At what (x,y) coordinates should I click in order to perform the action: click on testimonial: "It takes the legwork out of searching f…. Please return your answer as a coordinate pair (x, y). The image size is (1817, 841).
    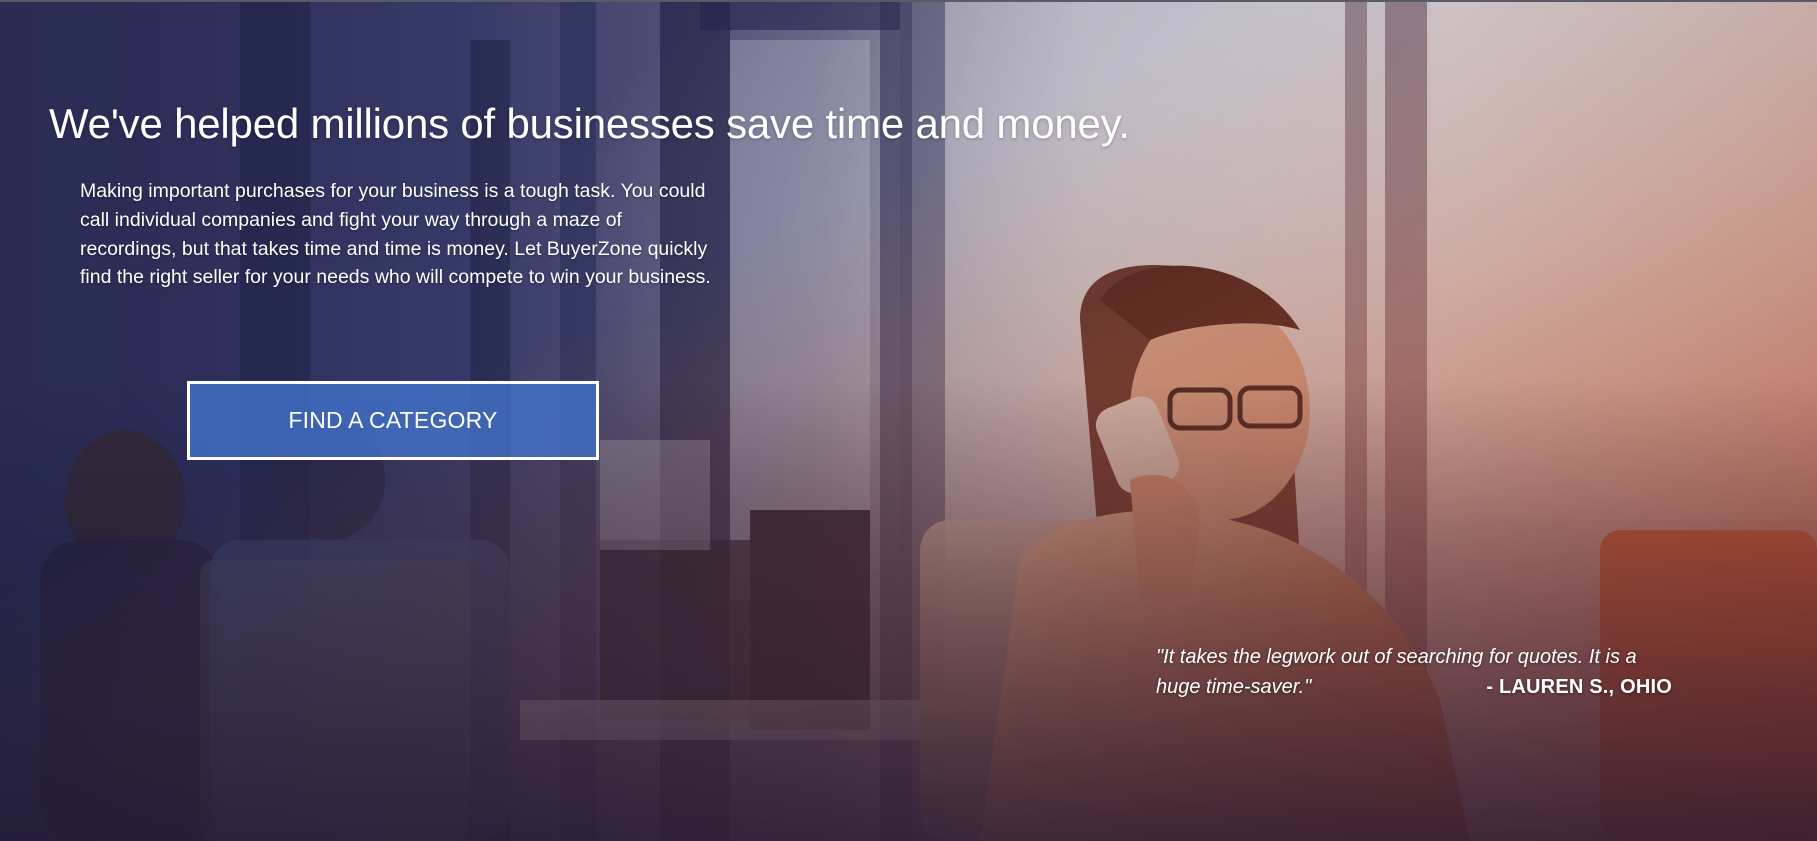
    Looking at the image, I should click on (1416, 672).